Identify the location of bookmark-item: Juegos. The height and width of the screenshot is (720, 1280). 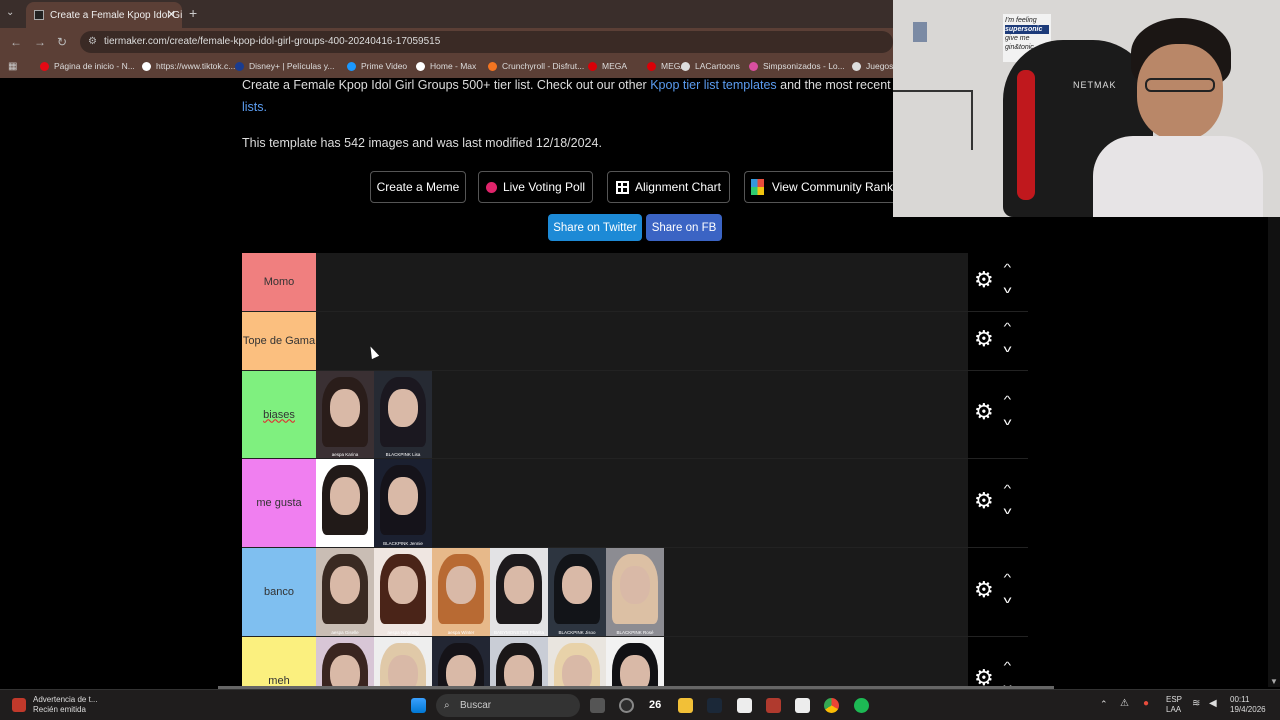
(872, 66).